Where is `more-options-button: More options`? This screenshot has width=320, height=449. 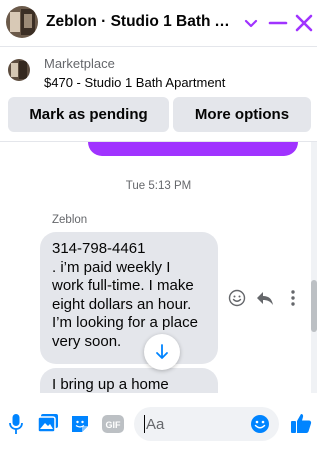
more-options-button: More options is located at coordinates (242, 114).